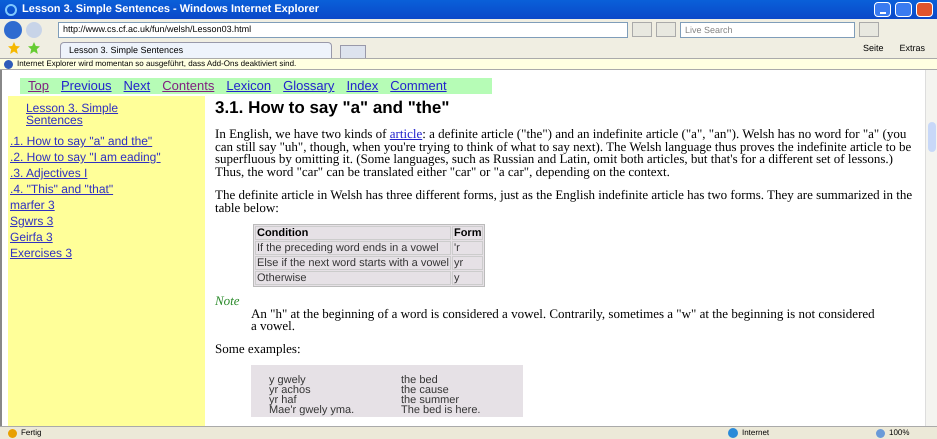 Image resolution: width=937 pixels, height=439 pixels. I want to click on example-text: yr haf, so click(283, 400).